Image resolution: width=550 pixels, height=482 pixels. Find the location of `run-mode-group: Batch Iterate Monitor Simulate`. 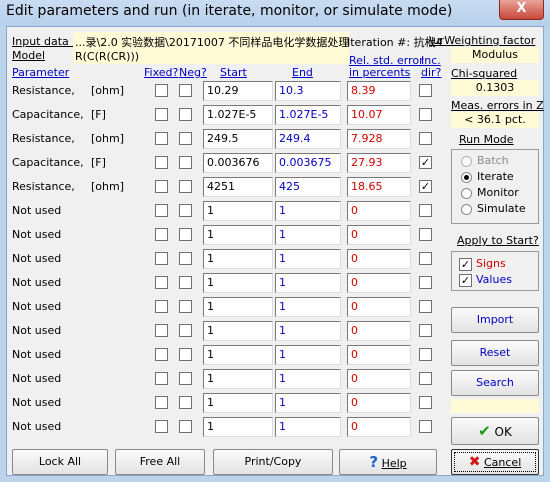

run-mode-group: Batch Iterate Monitor Simulate is located at coordinates (495, 186).